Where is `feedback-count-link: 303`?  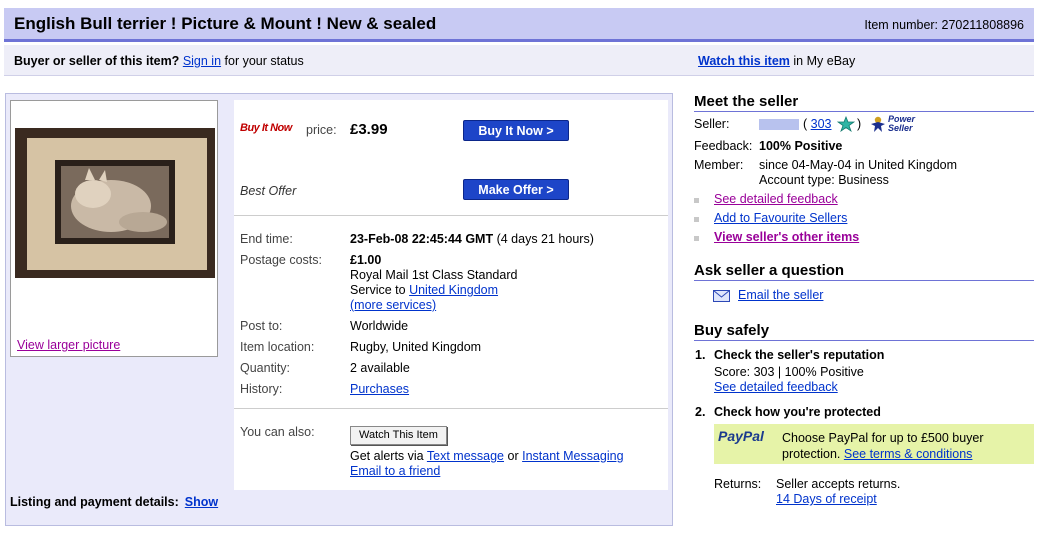 feedback-count-link: 303 is located at coordinates (821, 124).